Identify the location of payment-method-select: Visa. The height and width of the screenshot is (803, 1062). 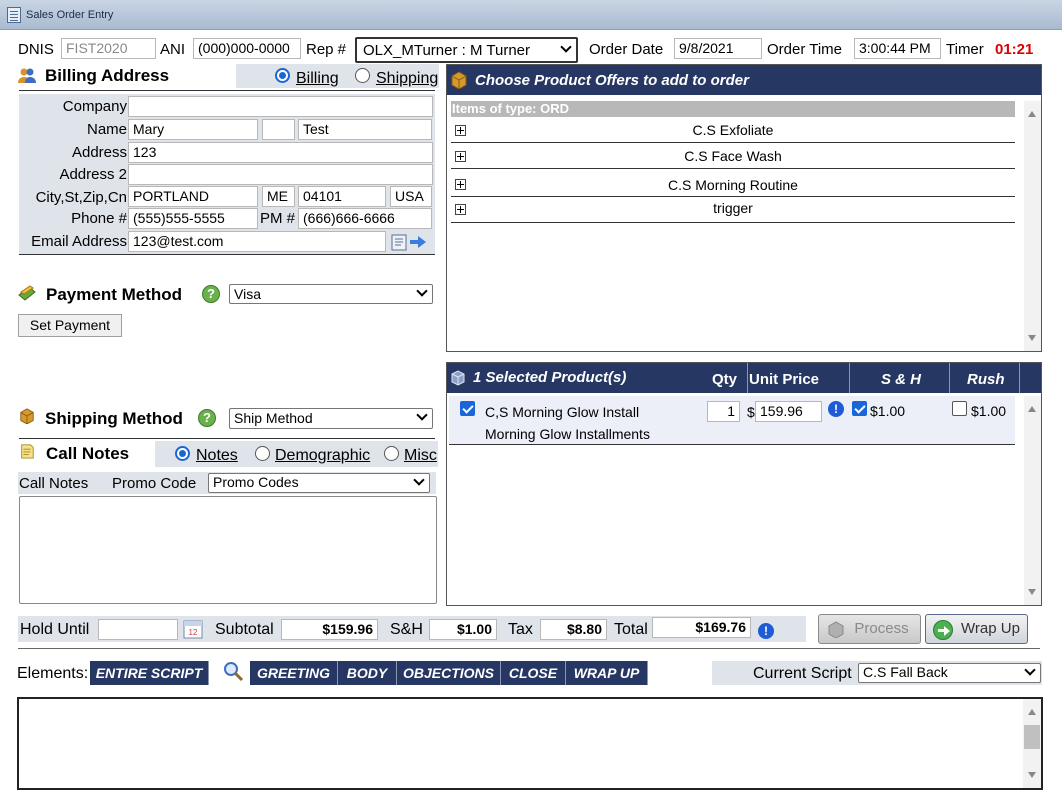
(331, 294).